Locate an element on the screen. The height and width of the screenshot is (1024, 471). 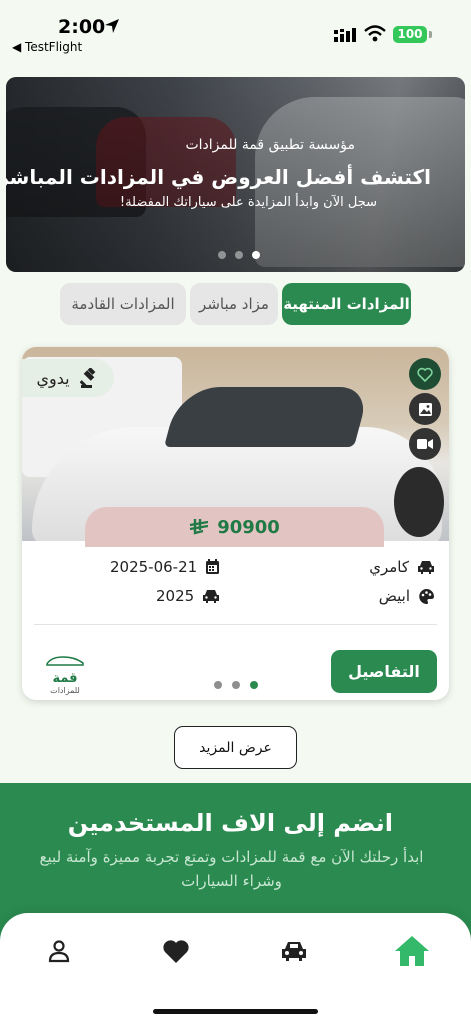
tab-upcoming-auctions: المزادات القادمة is located at coordinates (123, 304).